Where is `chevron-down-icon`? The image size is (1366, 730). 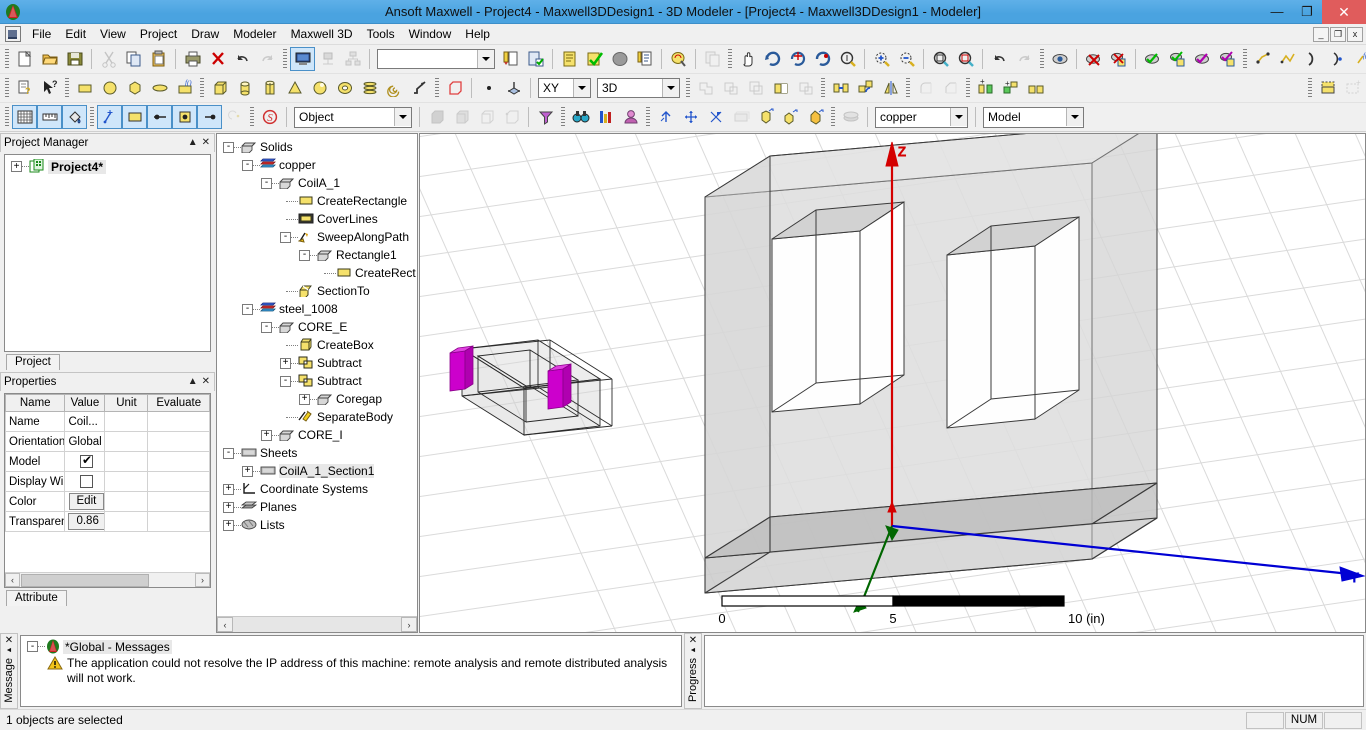 chevron-down-icon is located at coordinates (958, 117).